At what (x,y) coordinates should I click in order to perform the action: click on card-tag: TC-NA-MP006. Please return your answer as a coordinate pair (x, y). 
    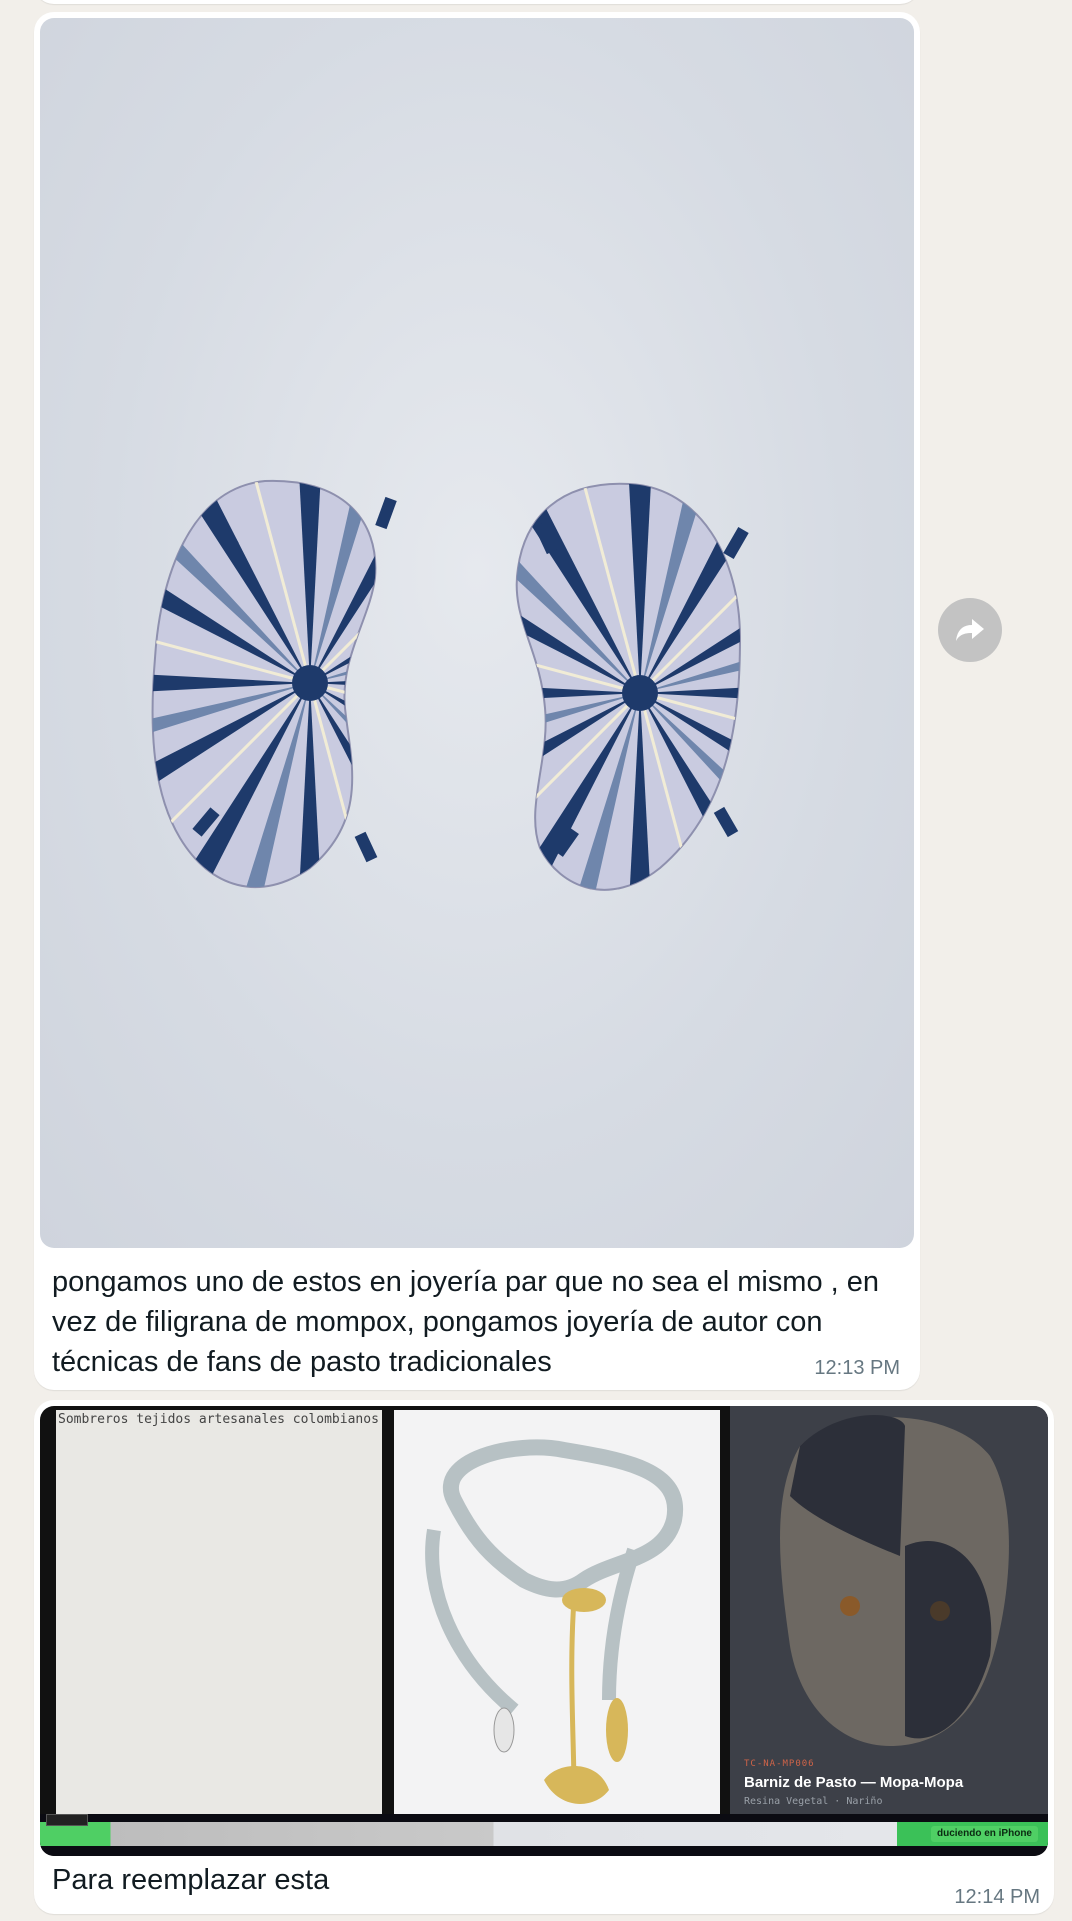
    Looking at the image, I should click on (779, 1764).